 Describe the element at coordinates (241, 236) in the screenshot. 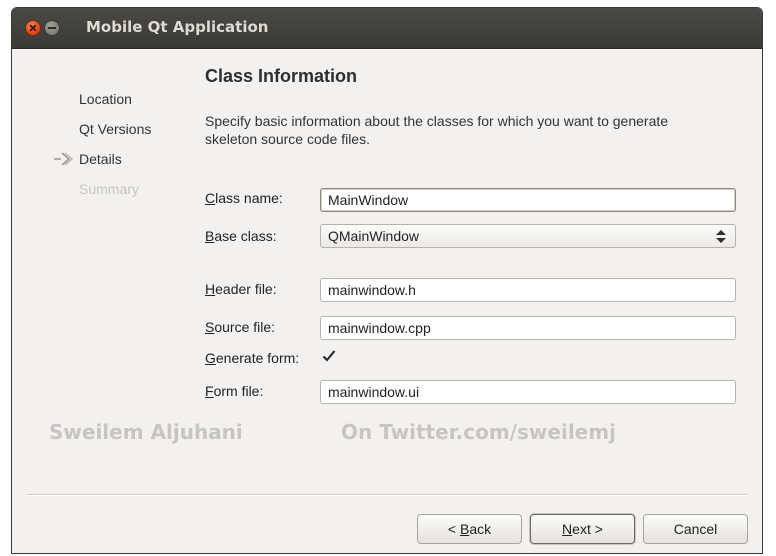

I see `base-class-label: Base class:` at that location.